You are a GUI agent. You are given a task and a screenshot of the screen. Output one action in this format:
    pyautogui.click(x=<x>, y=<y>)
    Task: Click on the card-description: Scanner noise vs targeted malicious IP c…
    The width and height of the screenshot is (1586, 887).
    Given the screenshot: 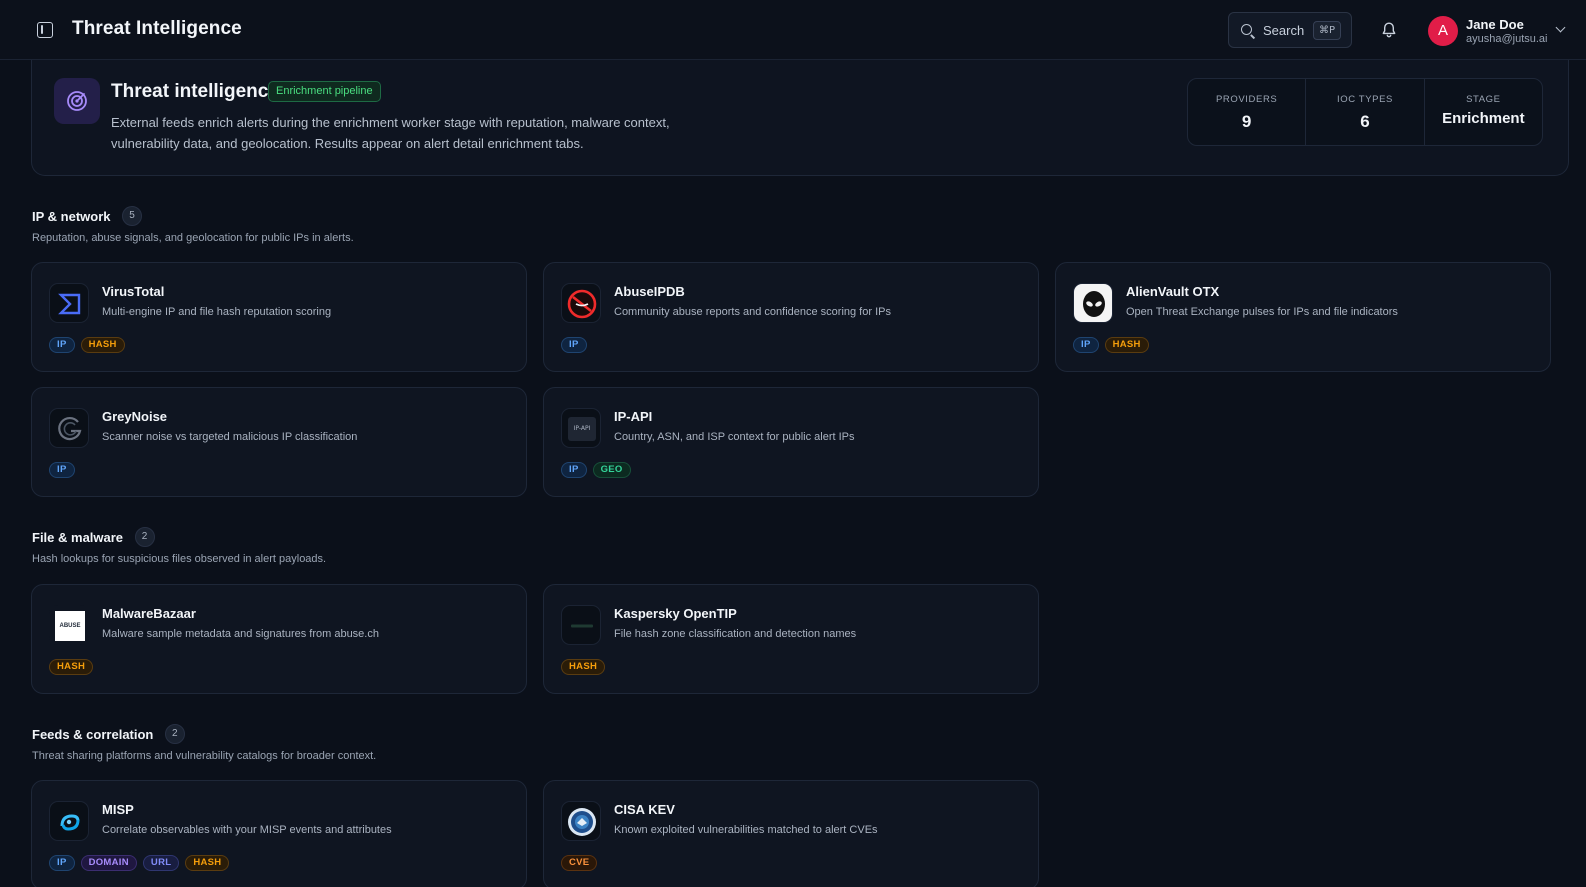 What is the action you would take?
    pyautogui.click(x=230, y=437)
    